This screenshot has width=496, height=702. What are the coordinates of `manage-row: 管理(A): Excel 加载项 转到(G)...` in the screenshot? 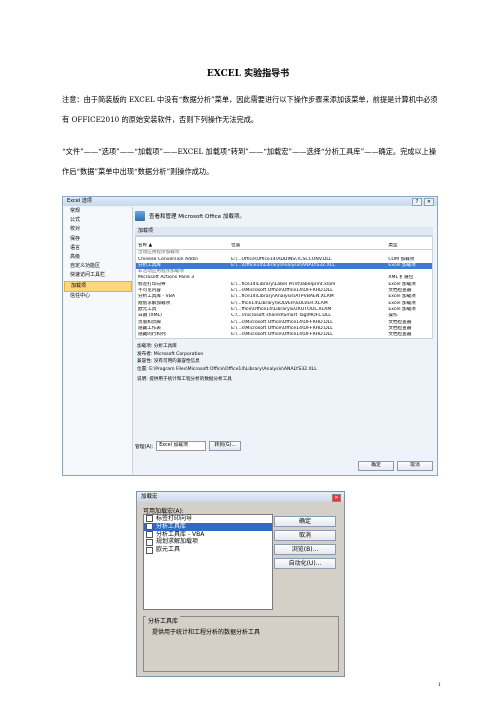 It's located at (188, 446).